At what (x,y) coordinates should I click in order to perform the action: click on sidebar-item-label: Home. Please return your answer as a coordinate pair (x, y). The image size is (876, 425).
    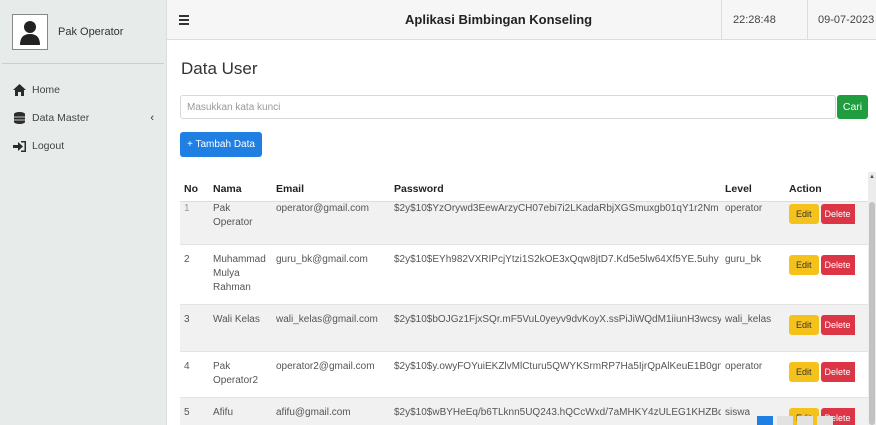
    Looking at the image, I should click on (46, 90).